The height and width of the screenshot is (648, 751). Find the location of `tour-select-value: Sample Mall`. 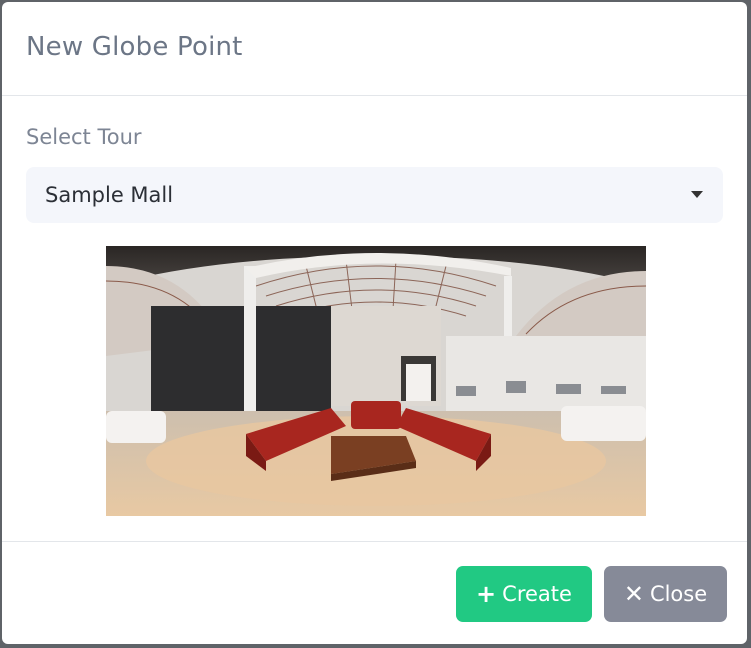

tour-select-value: Sample Mall is located at coordinates (109, 195).